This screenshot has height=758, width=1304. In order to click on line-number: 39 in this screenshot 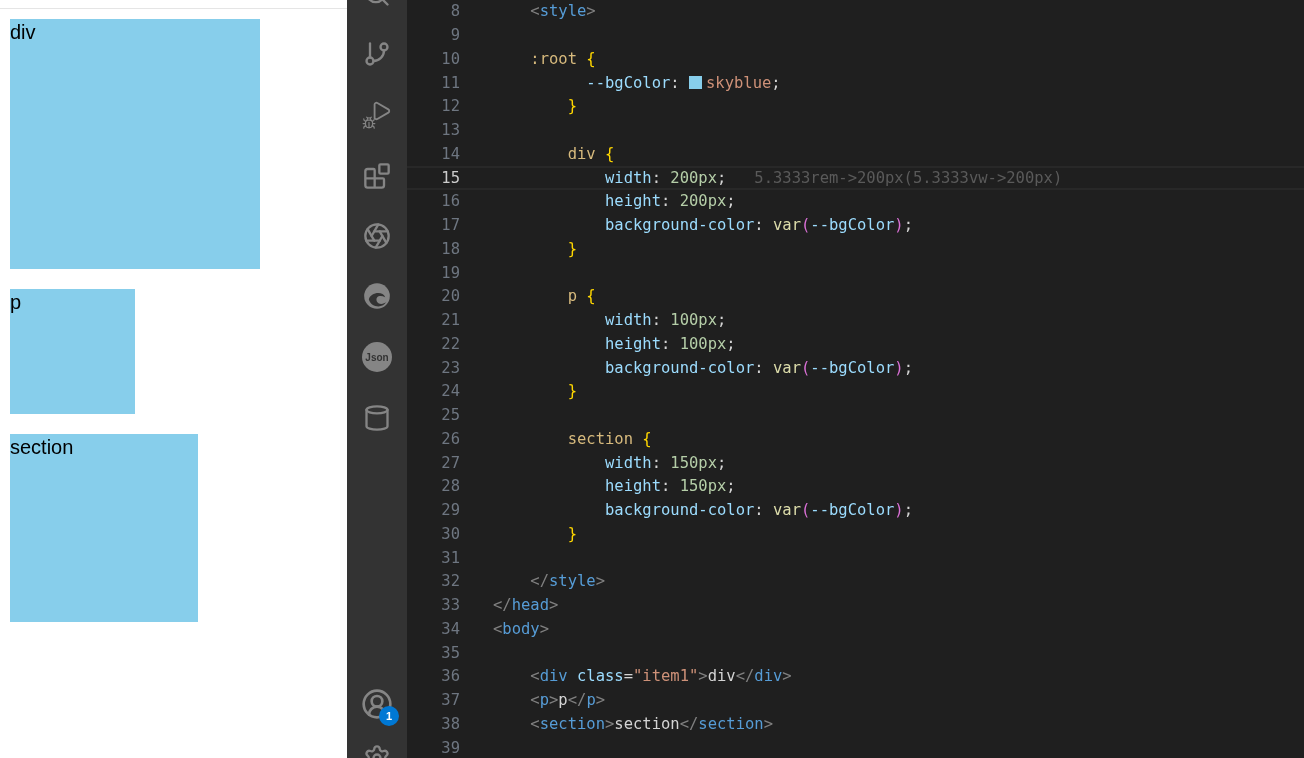, I will do `click(450, 747)`.